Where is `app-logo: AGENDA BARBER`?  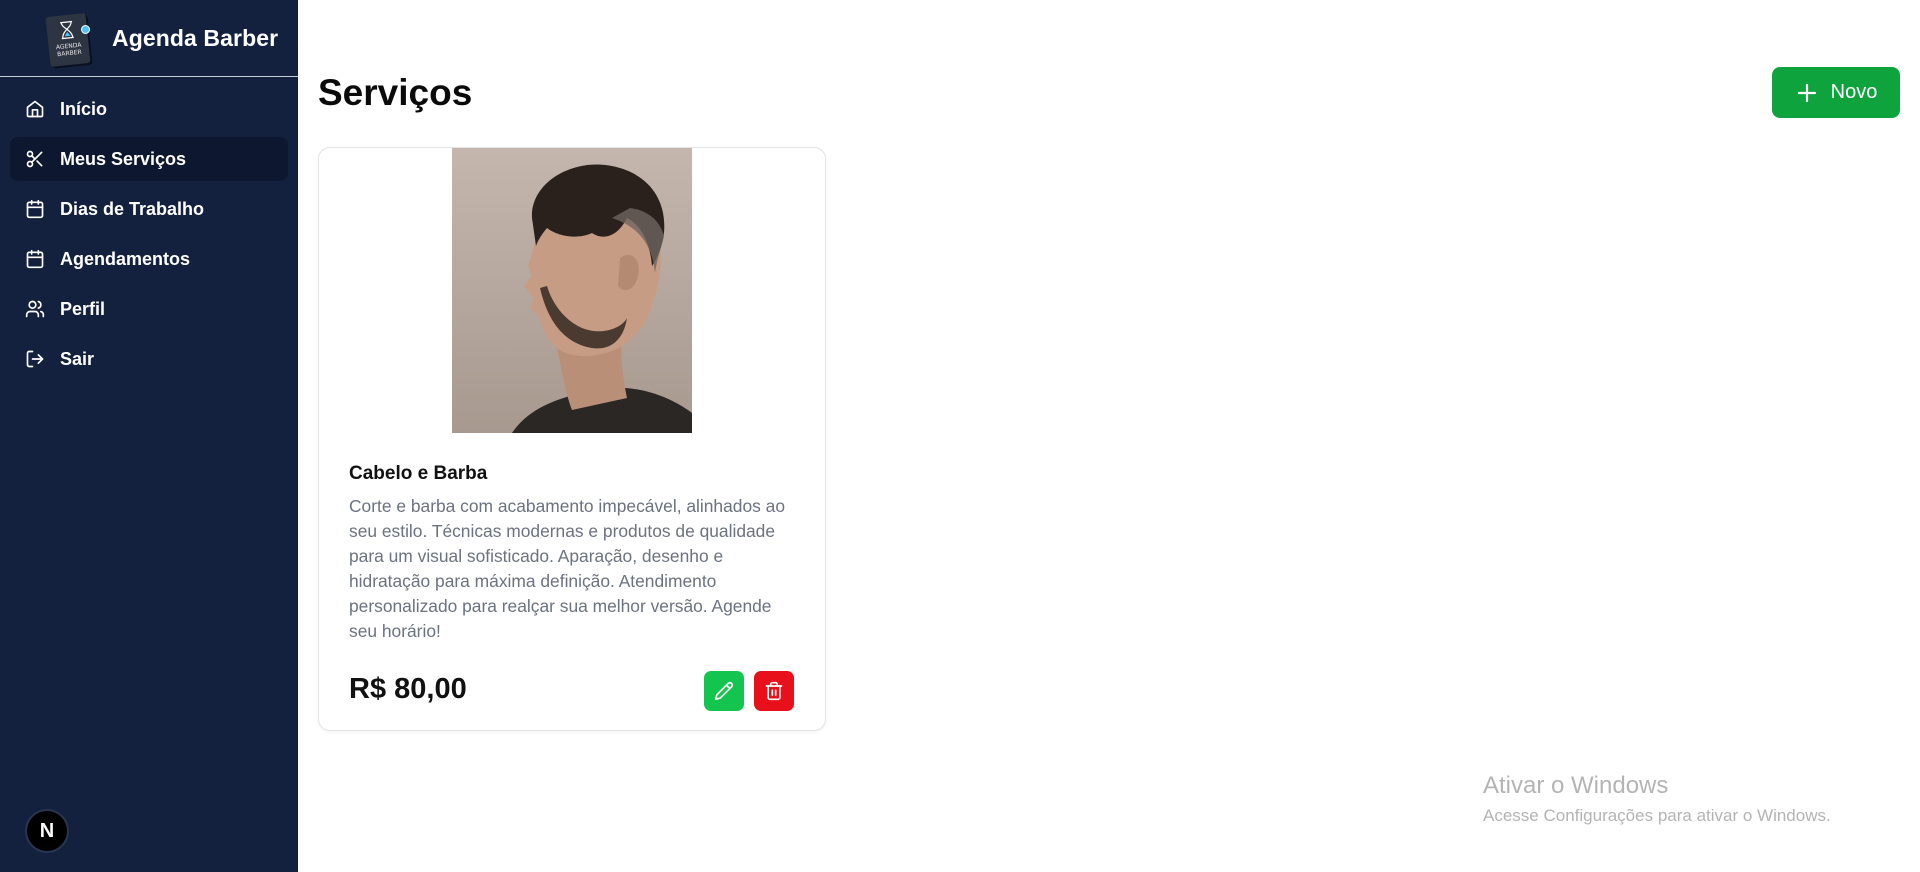 app-logo: AGENDA BARBER is located at coordinates (68, 39).